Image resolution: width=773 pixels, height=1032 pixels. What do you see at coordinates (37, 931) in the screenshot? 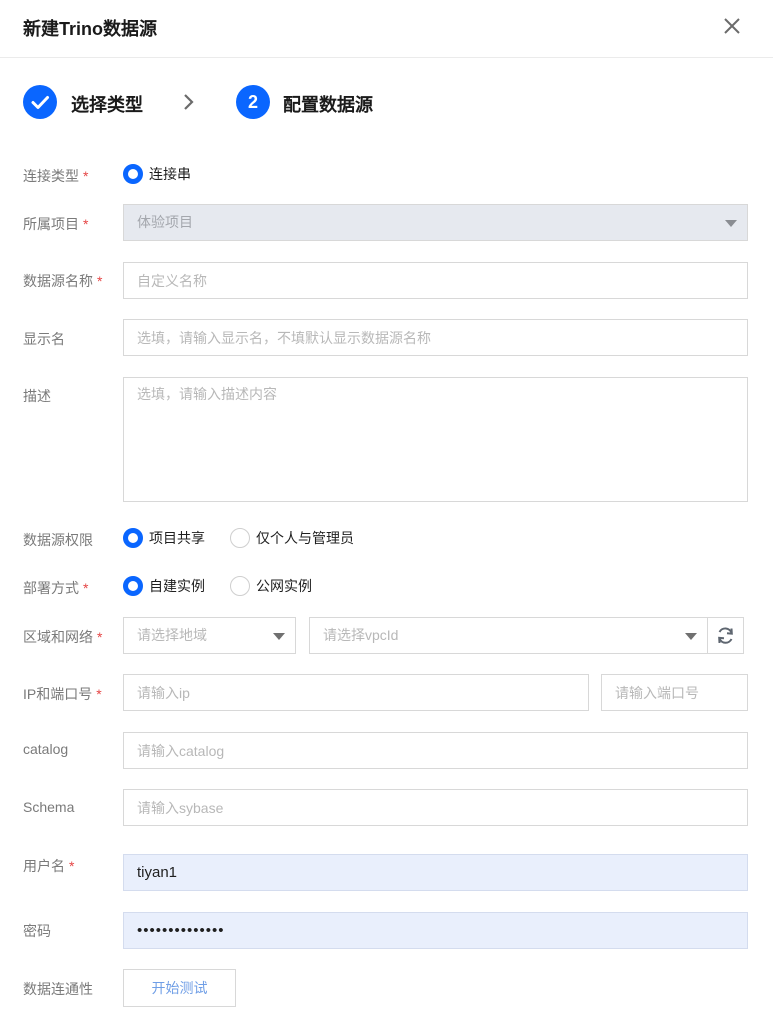
I see `password-label: 密码` at bounding box center [37, 931].